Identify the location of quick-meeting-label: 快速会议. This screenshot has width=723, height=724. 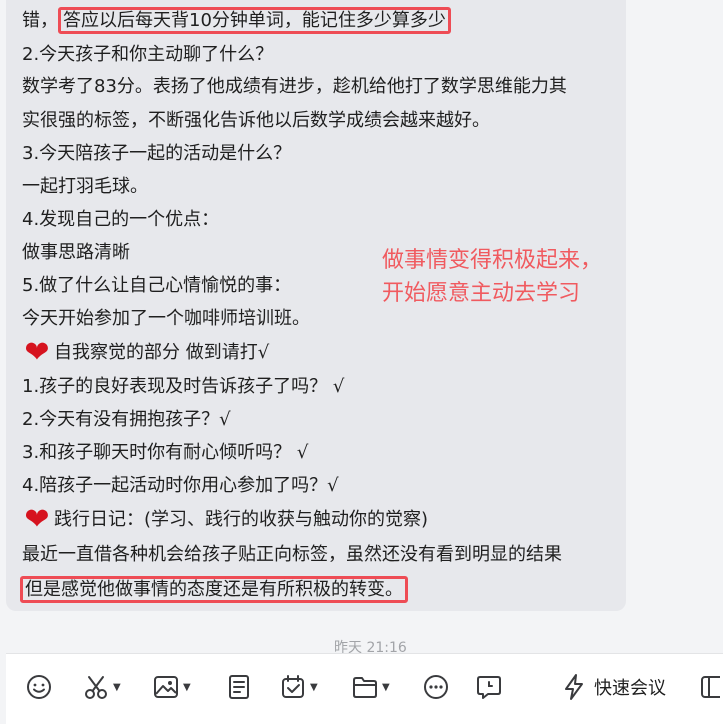
(630, 688).